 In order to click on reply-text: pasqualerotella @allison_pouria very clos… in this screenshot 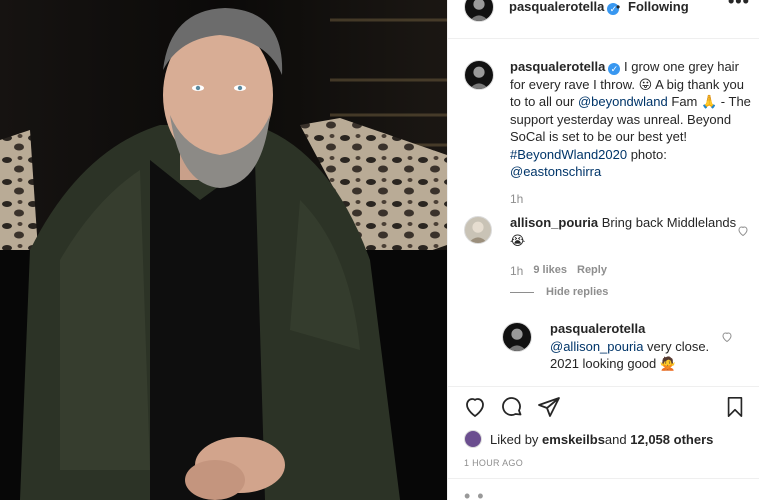, I will do `click(640, 346)`.